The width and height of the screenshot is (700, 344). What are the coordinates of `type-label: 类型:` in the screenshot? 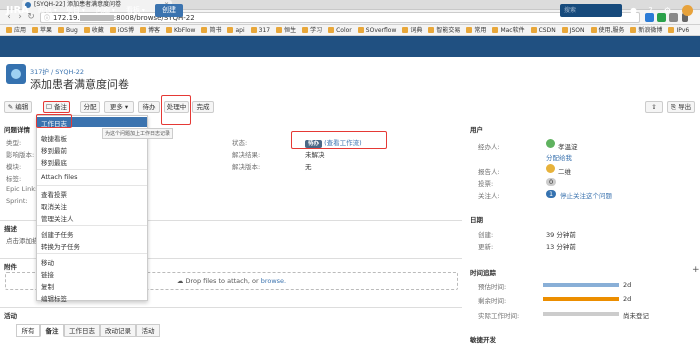 It's located at (14, 143).